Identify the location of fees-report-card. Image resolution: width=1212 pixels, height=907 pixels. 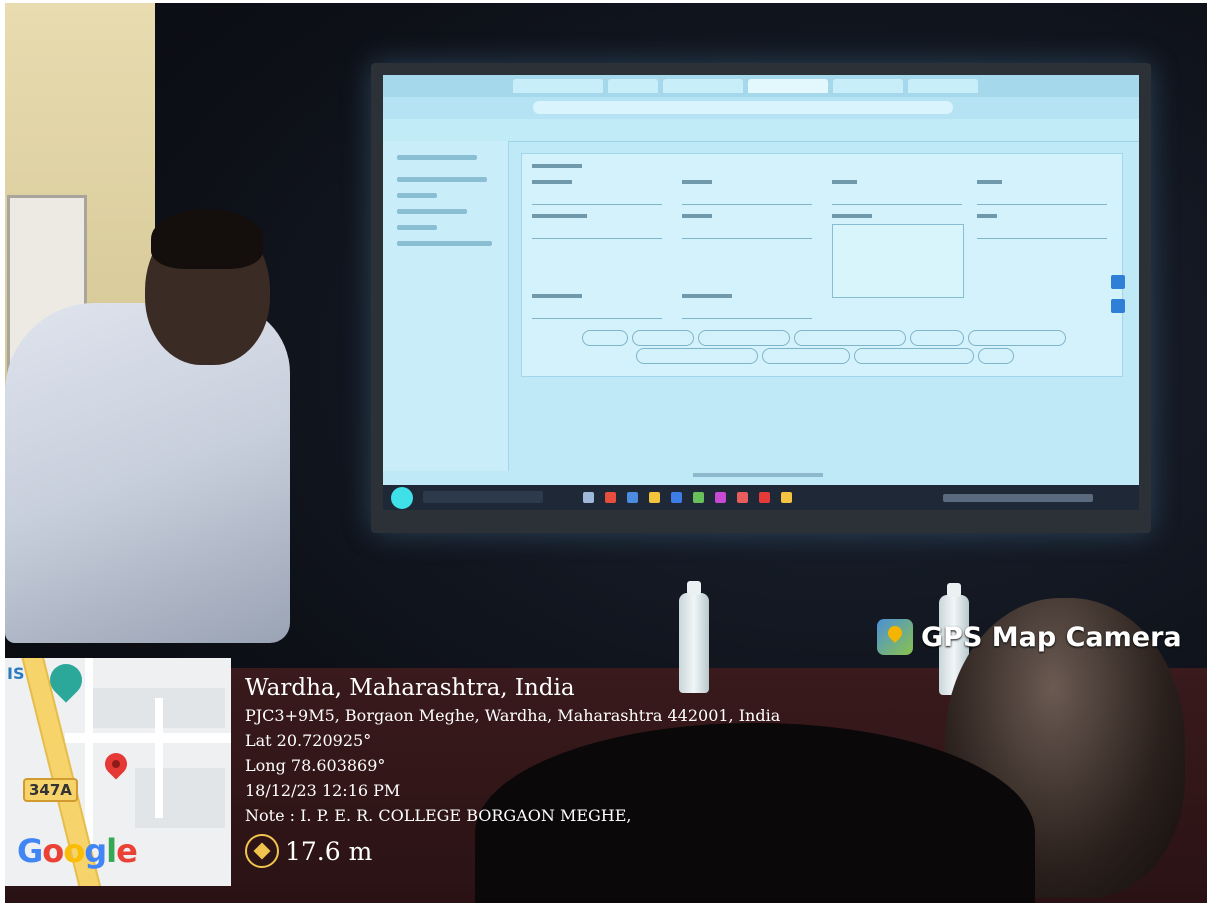
(822, 265).